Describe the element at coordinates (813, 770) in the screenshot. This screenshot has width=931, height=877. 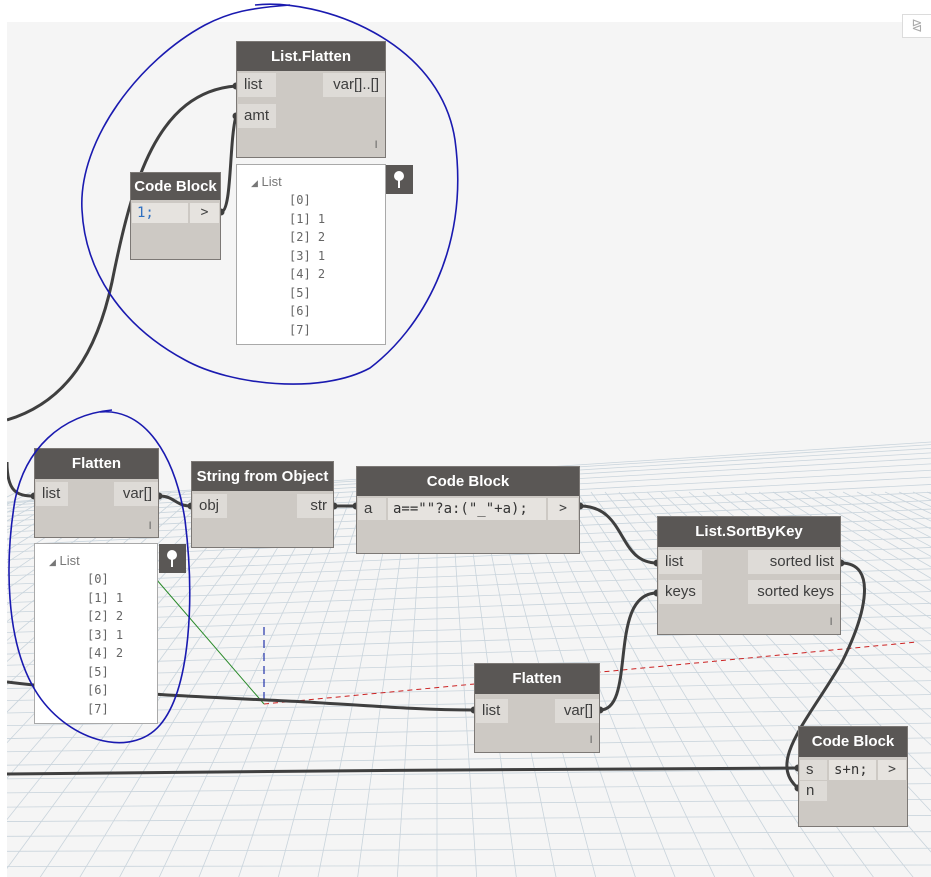
I see `input-port-s: s` at that location.